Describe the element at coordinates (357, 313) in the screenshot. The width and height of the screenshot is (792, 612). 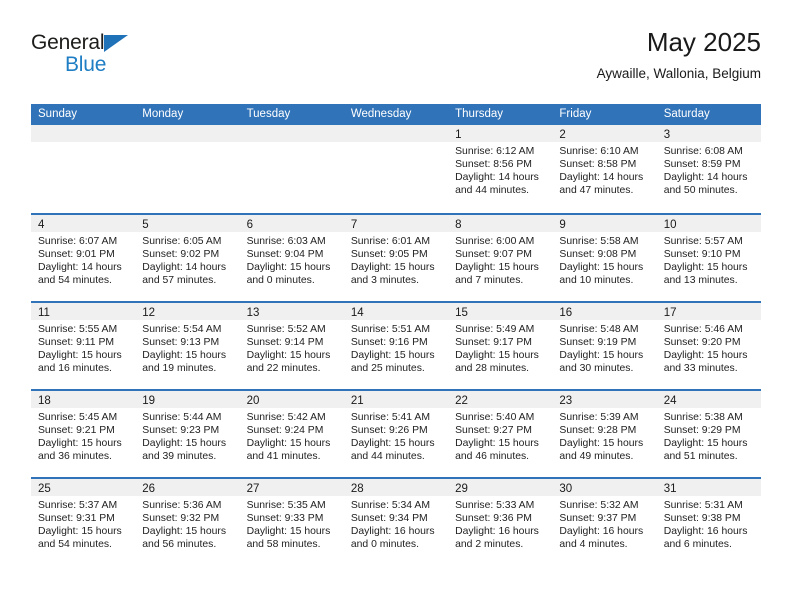
I see `day-number: 14` at that location.